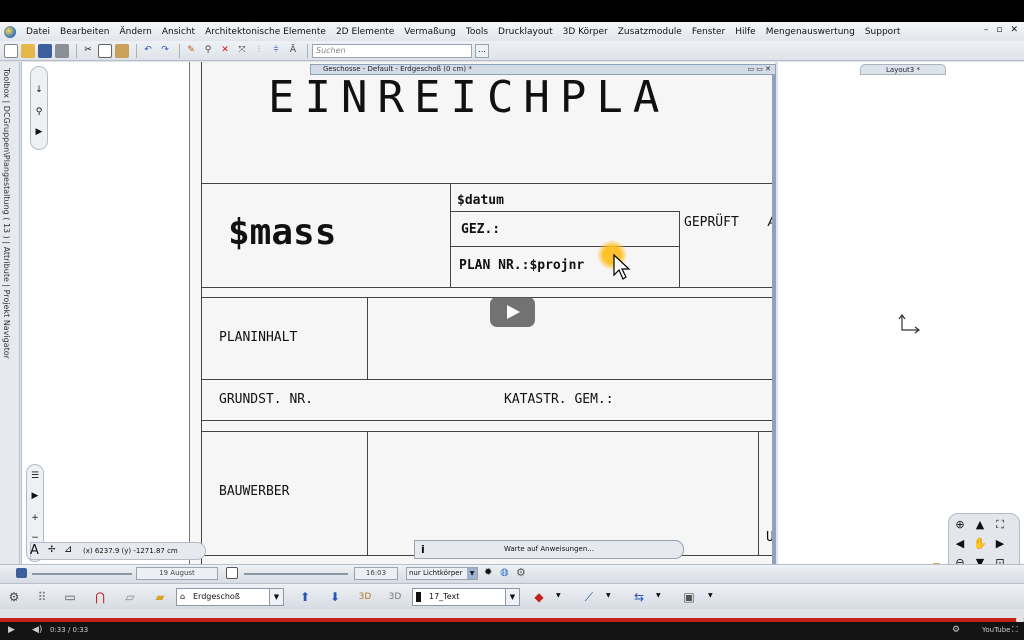 The width and height of the screenshot is (1024, 640). What do you see at coordinates (230, 597) in the screenshot?
I see `floor-select: ⌂ Erdgeschoß ▼` at bounding box center [230, 597].